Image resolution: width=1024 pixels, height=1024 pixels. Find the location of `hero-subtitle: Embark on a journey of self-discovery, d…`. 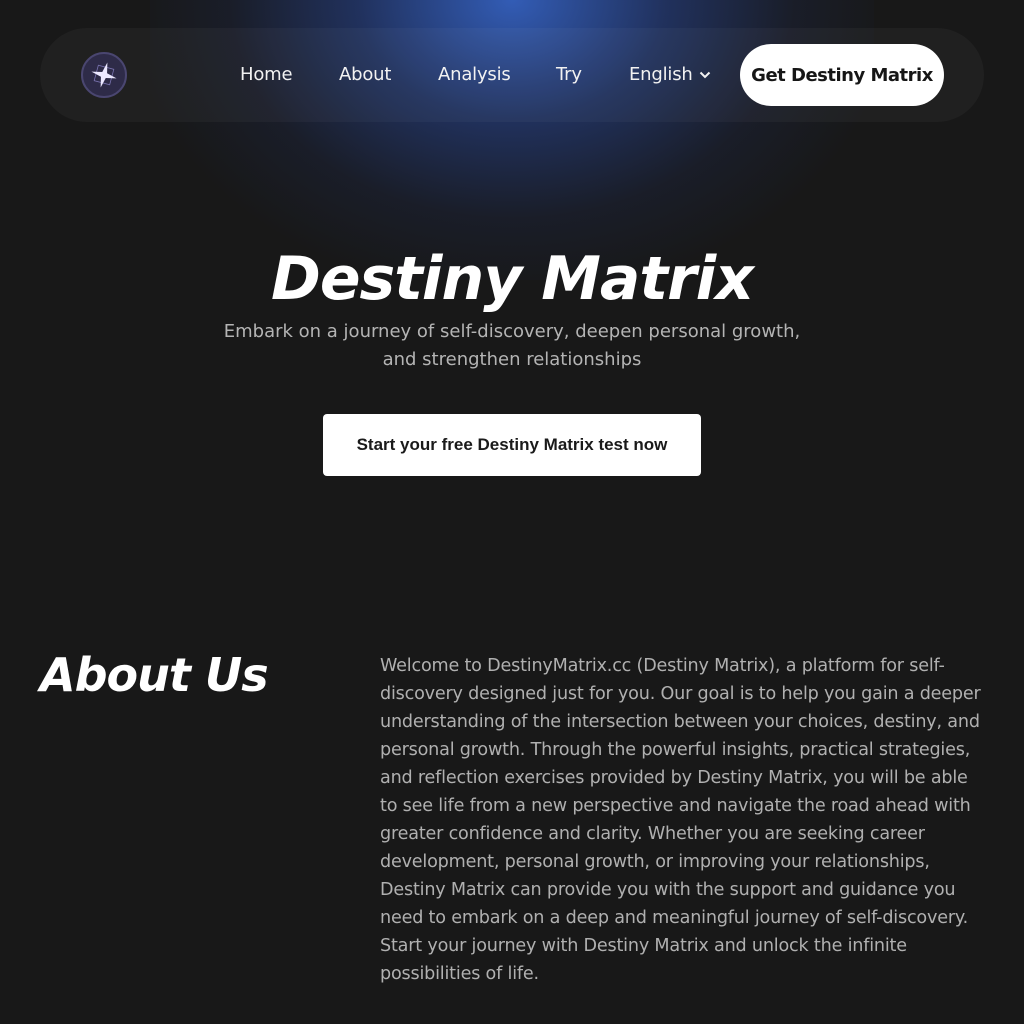

hero-subtitle: Embark on a journey of self-discovery, d… is located at coordinates (512, 345).